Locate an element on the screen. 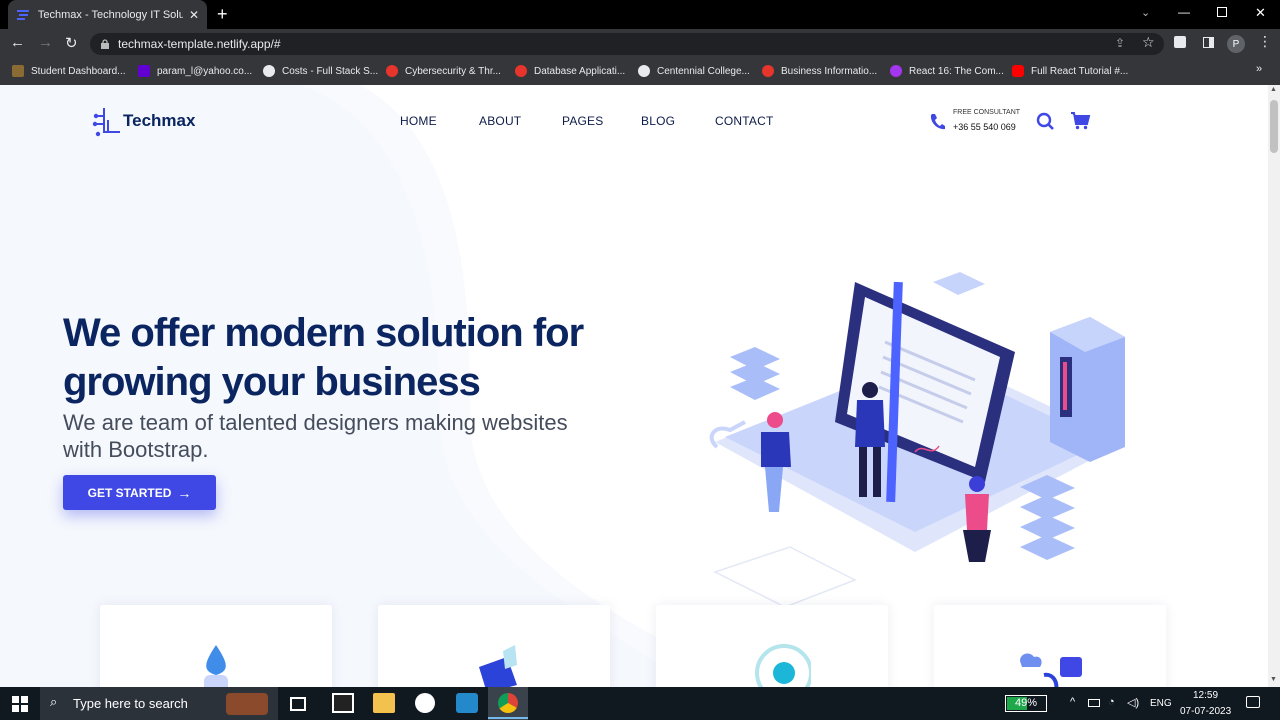  back-icon: ← is located at coordinates (17, 42).